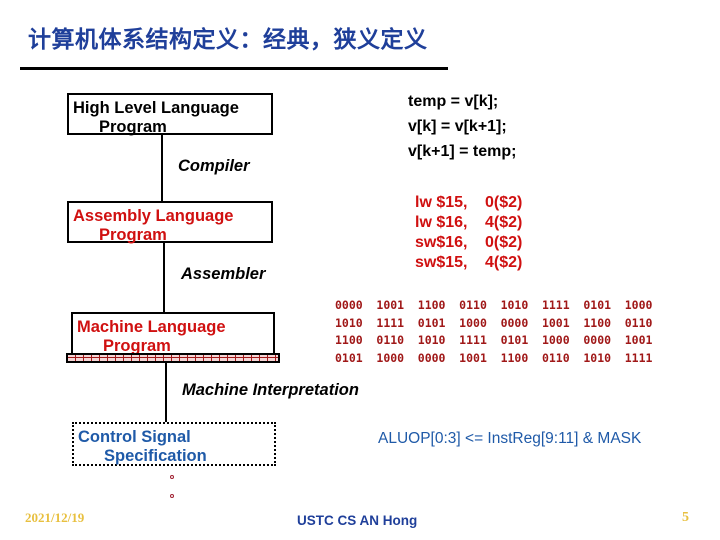 The width and height of the screenshot is (720, 540). I want to click on machine-code-row: 1010 1111 0101 1000 0000 1001 1100 0110, so click(500, 324).